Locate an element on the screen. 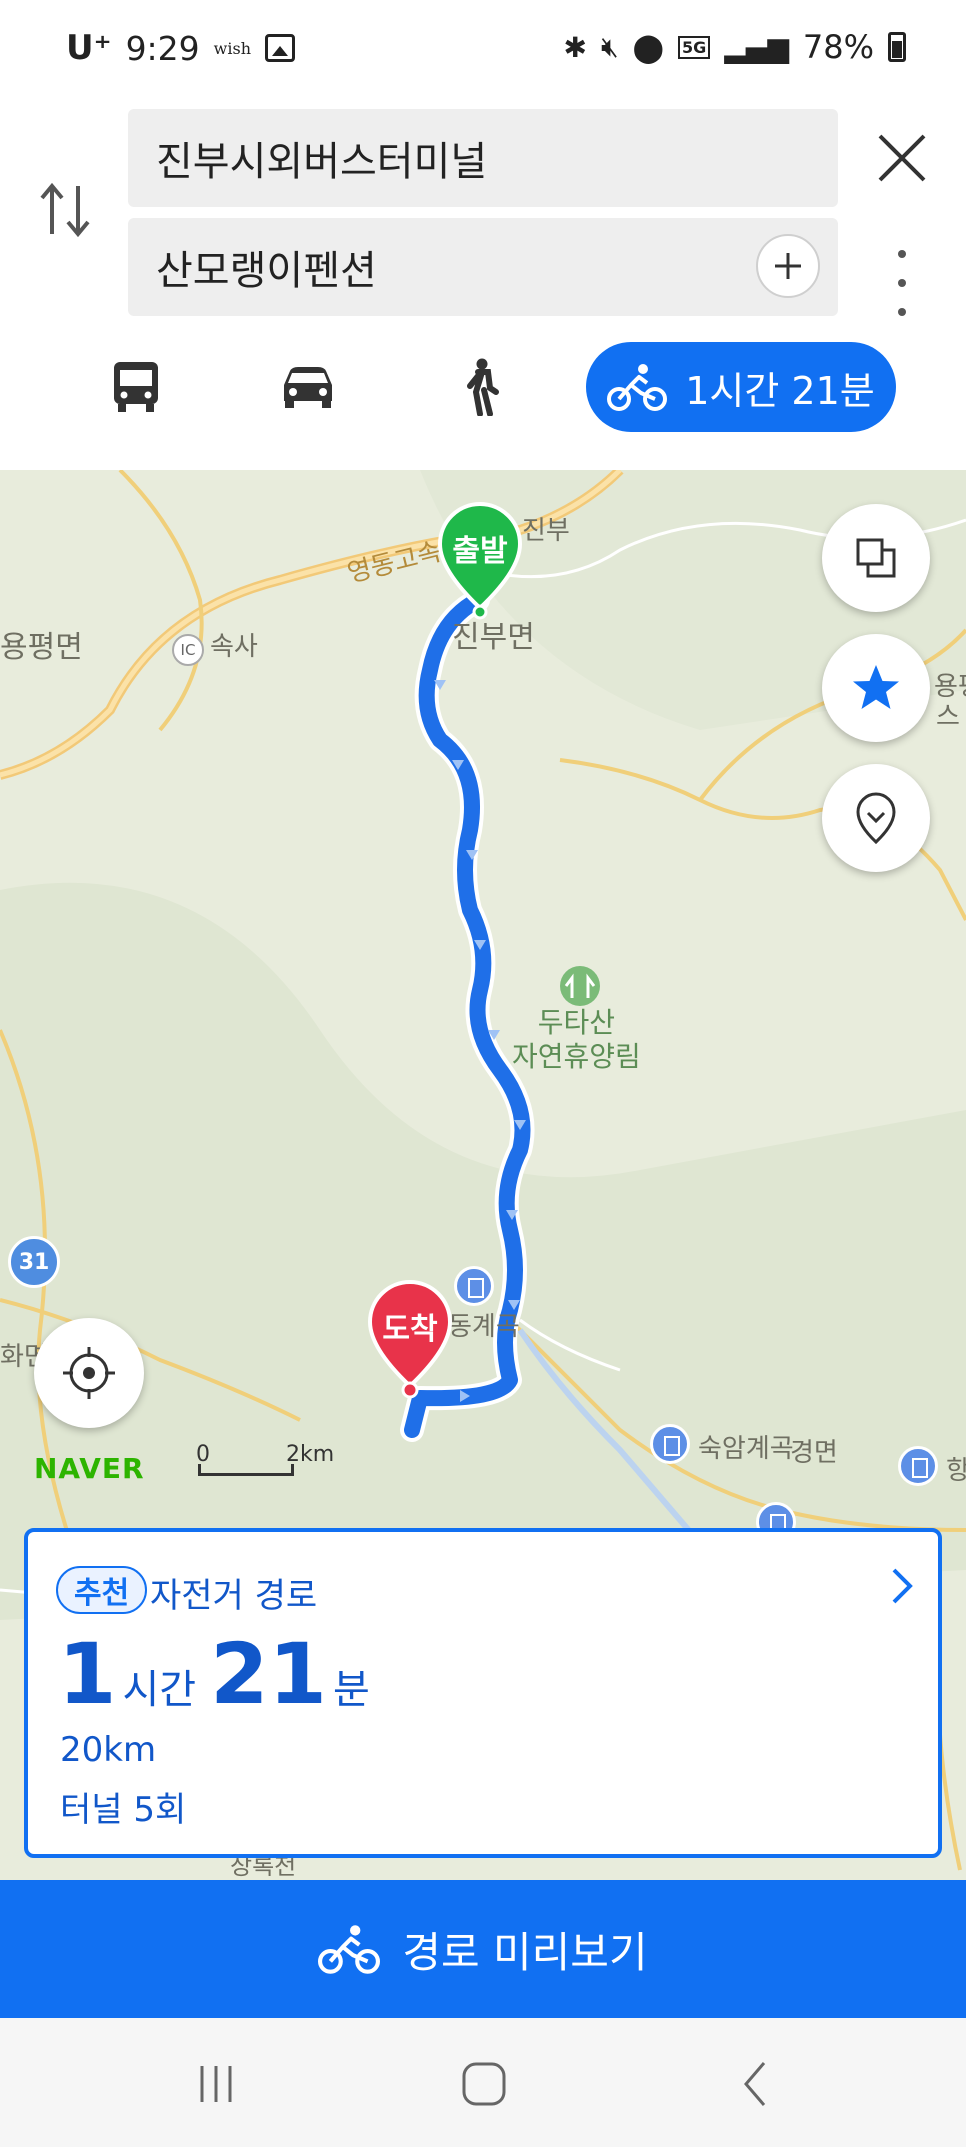 The image size is (966, 2147). crosshair-icon is located at coordinates (89, 1373).